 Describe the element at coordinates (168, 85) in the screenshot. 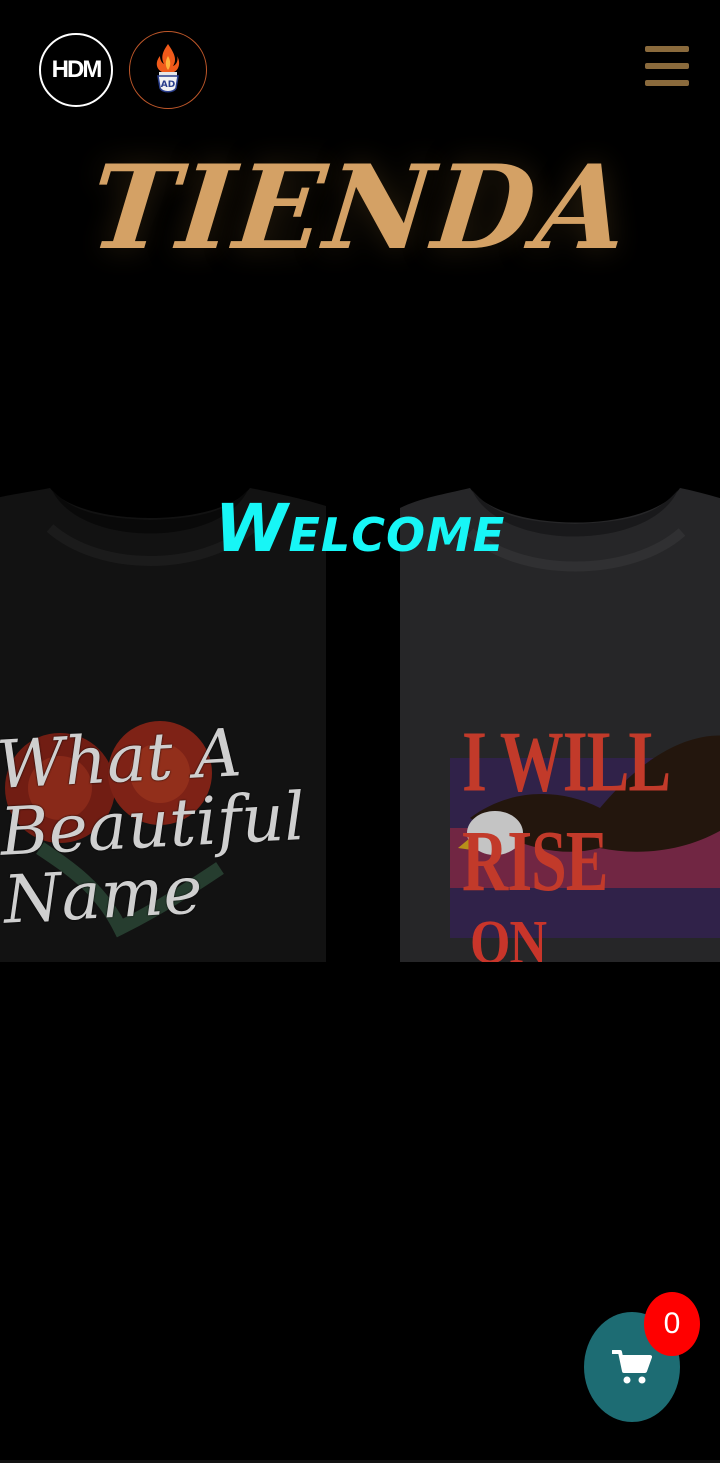

I see `svg-text: AD` at that location.